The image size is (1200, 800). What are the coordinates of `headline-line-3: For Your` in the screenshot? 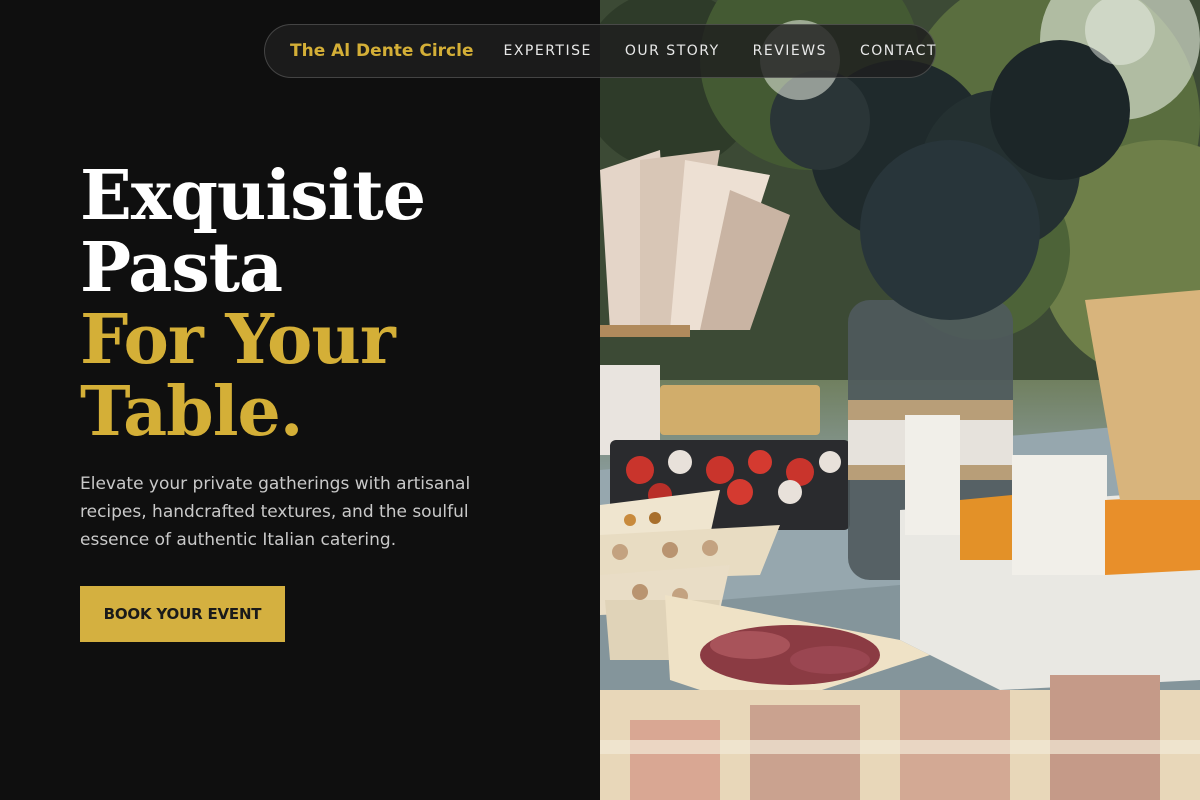 It's located at (238, 340).